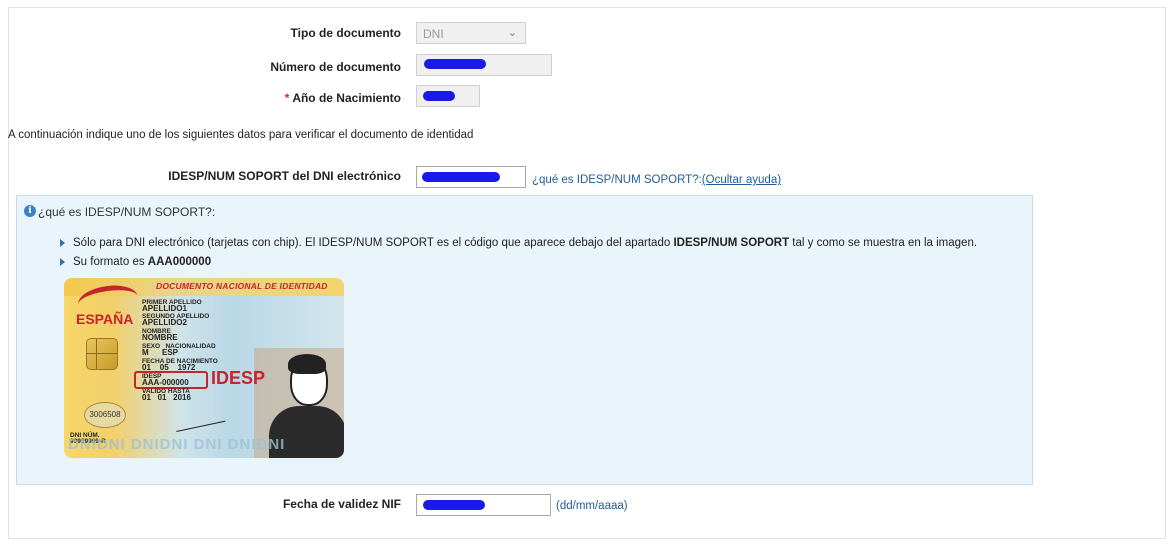 The height and width of the screenshot is (546, 1173). I want to click on tipo-documento-select: DNI ⌄, so click(471, 33).